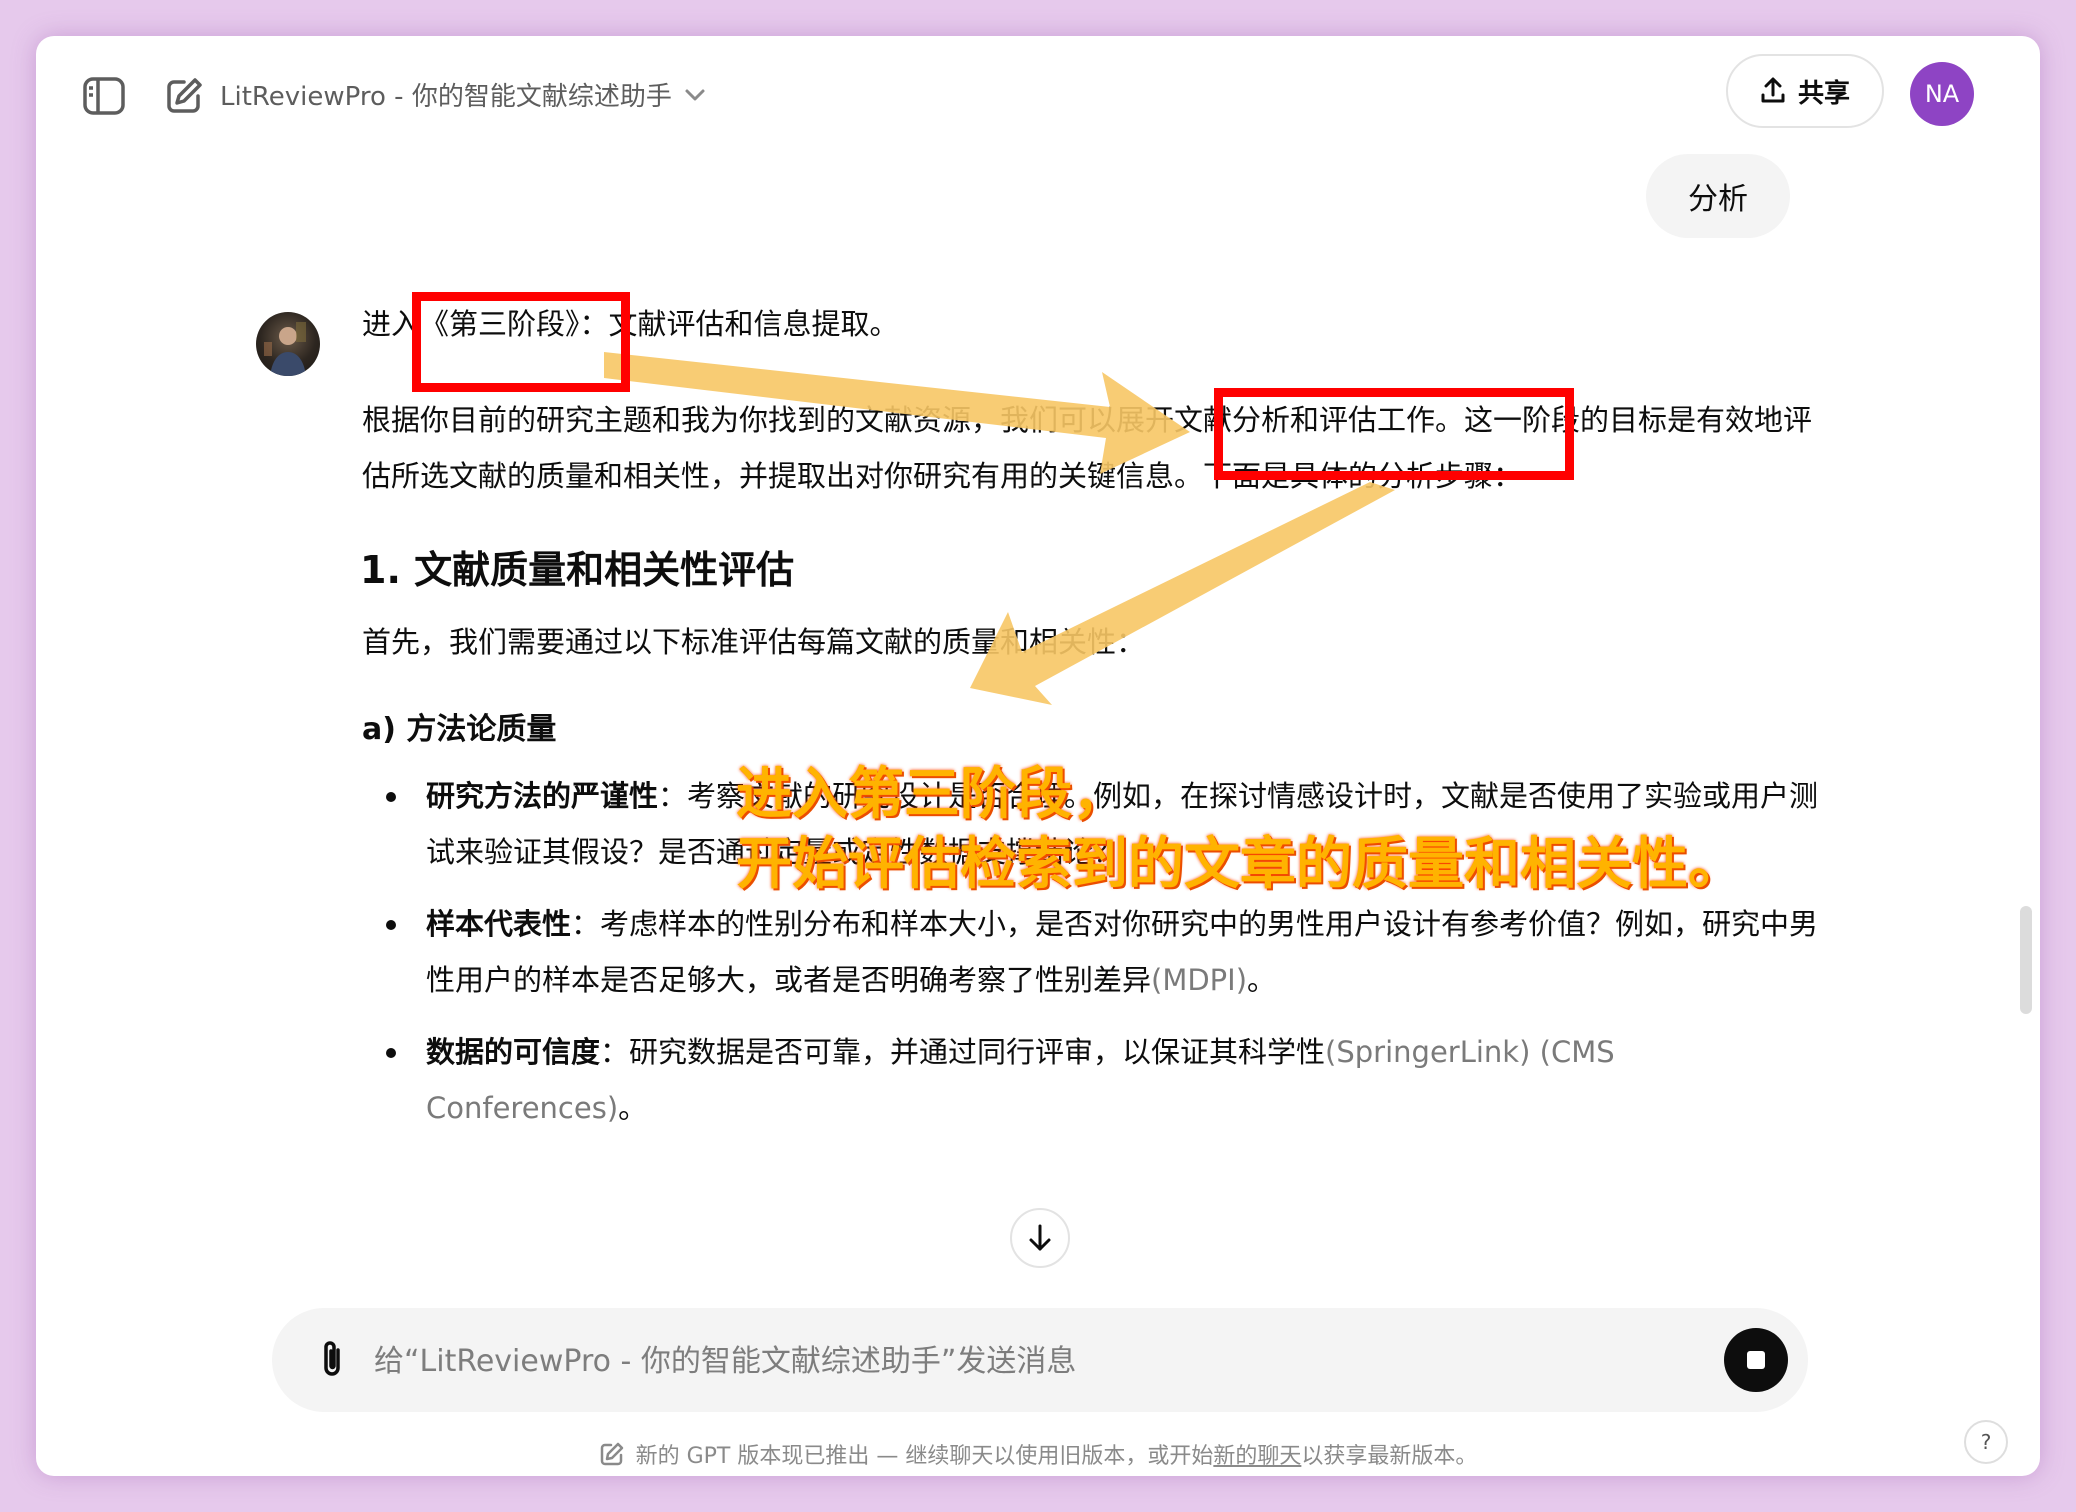 The width and height of the screenshot is (2076, 1512). What do you see at coordinates (1394, 434) in the screenshot?
I see `highlight-box-analysis` at bounding box center [1394, 434].